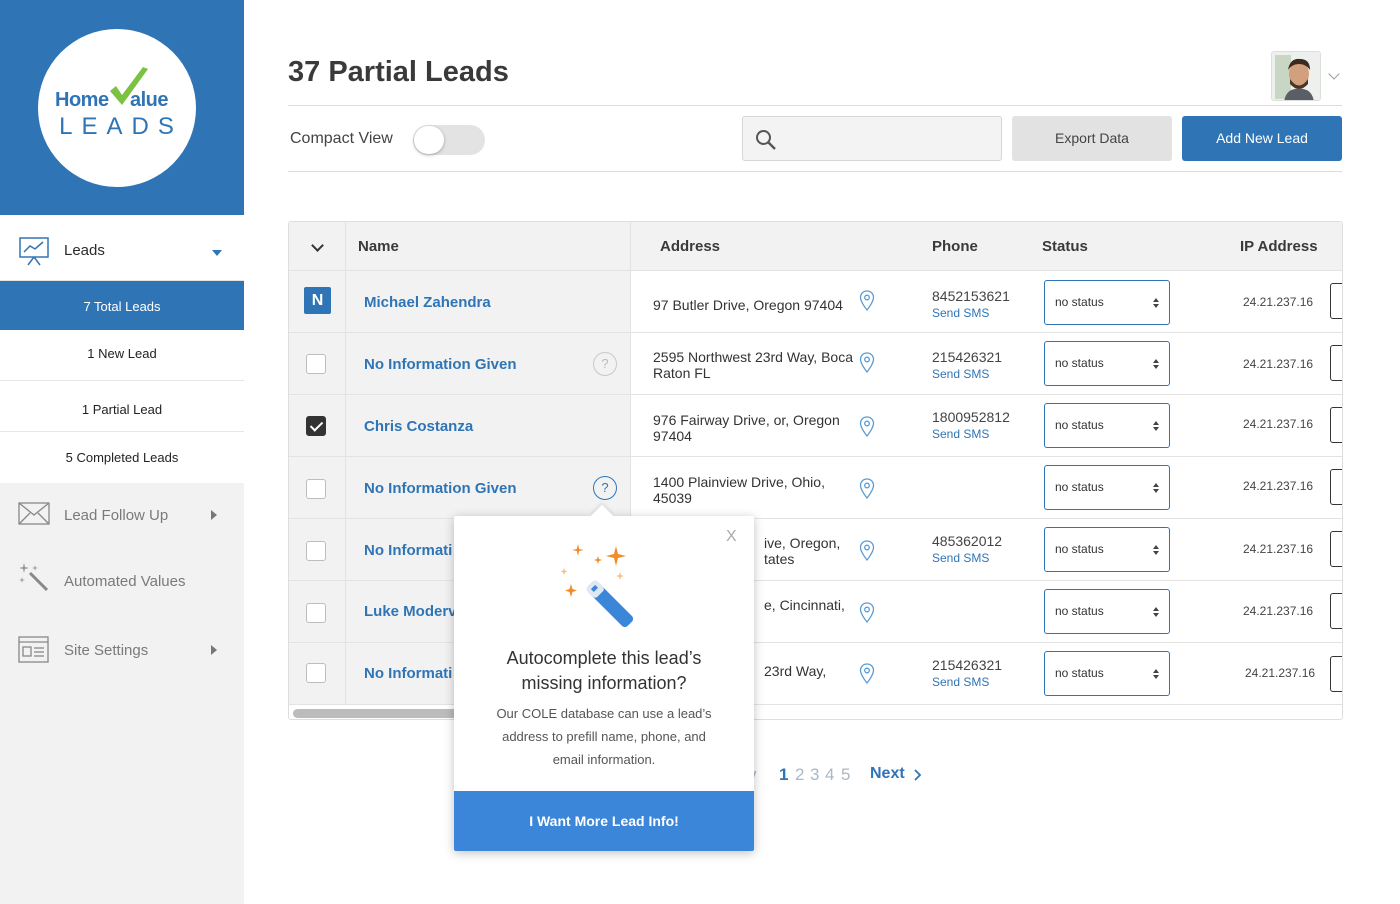  Describe the element at coordinates (986, 246) in the screenshot. I see `table-header` at that location.